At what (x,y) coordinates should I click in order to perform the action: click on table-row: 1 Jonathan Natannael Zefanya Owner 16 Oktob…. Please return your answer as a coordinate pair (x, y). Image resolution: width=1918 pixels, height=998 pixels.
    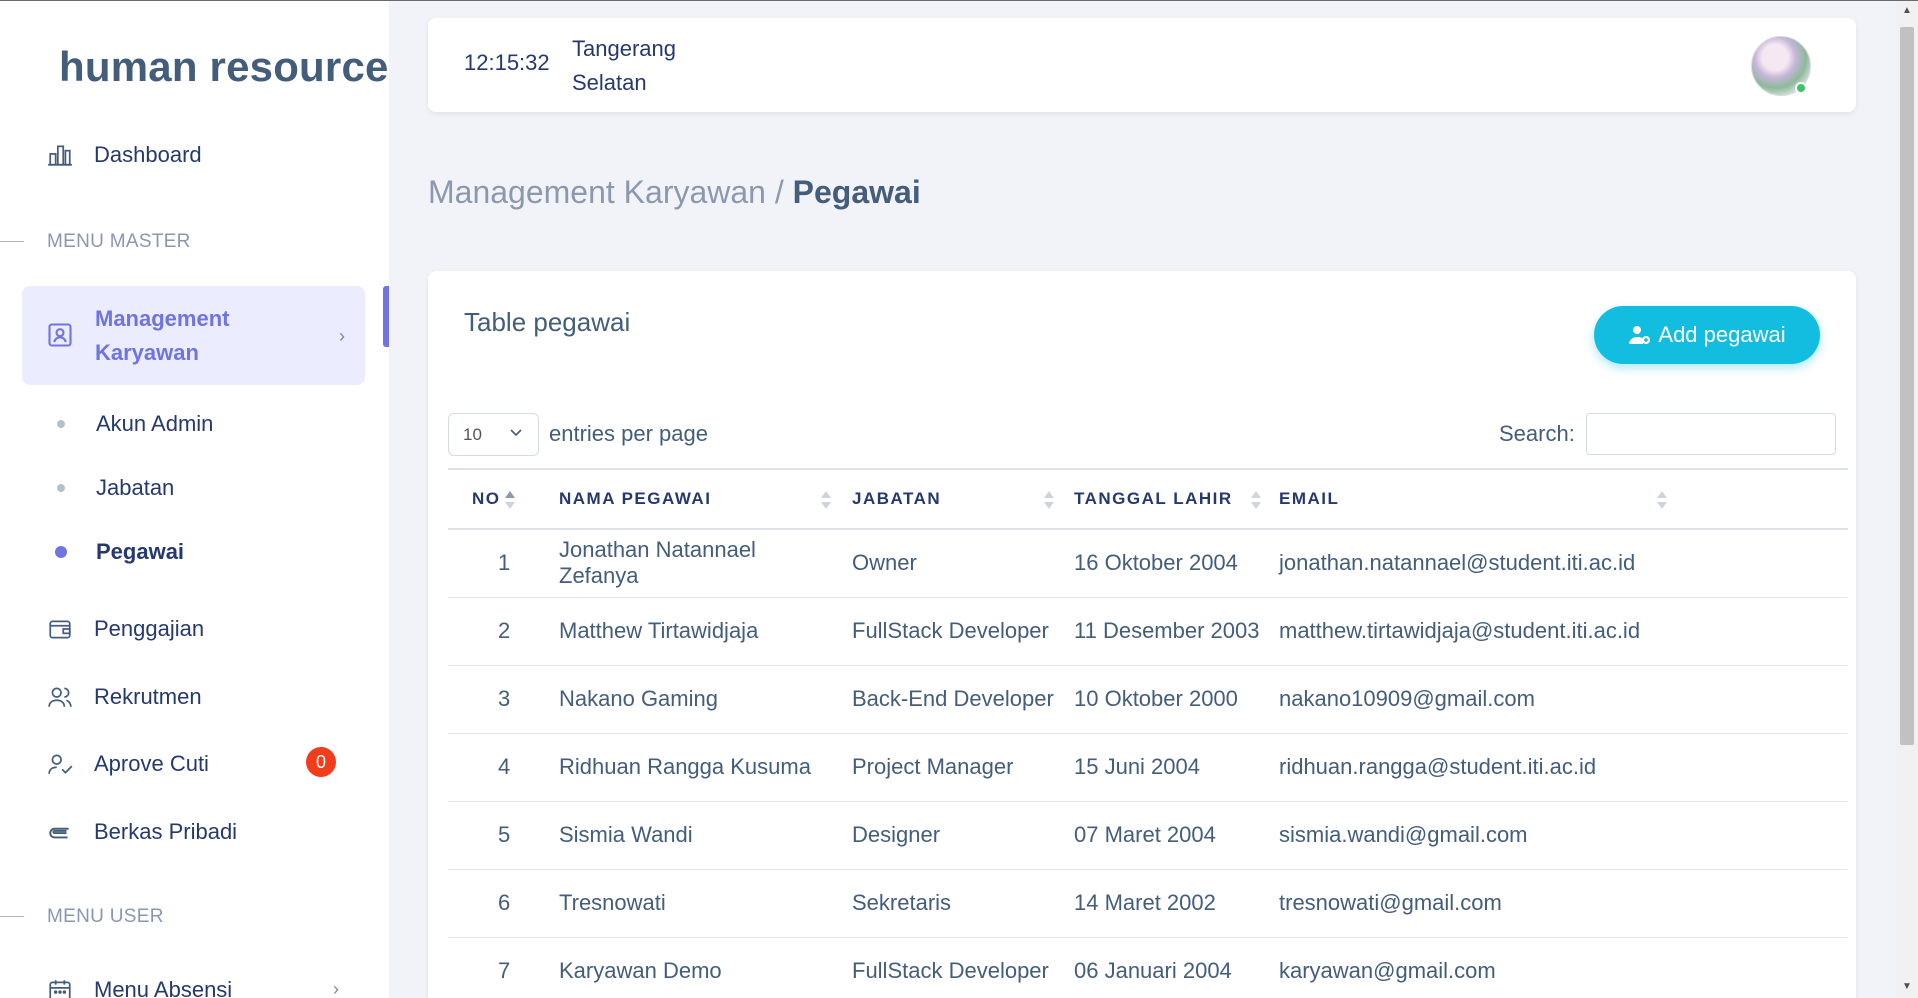
    Looking at the image, I should click on (1148, 563).